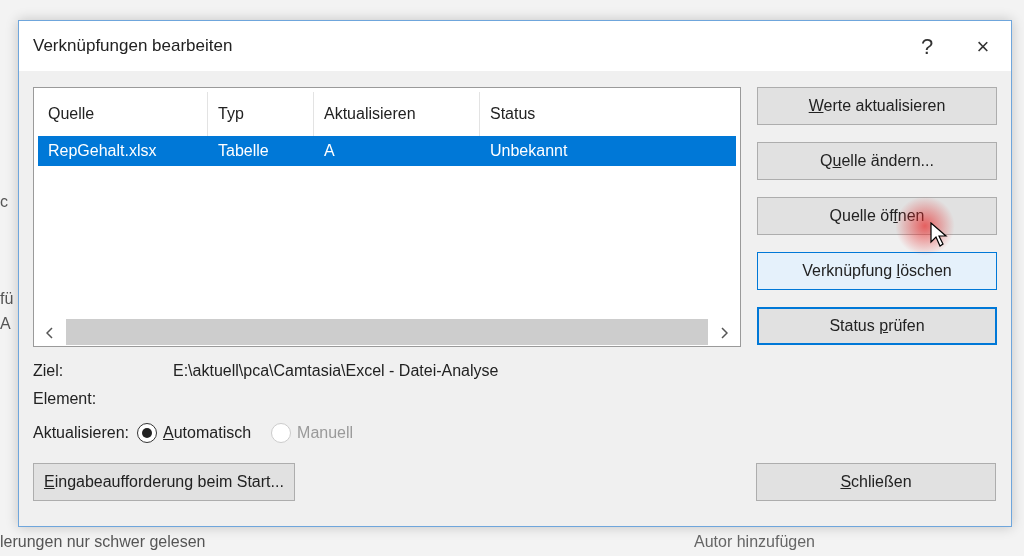 This screenshot has height=556, width=1024. I want to click on text-fragment: A, so click(5, 324).